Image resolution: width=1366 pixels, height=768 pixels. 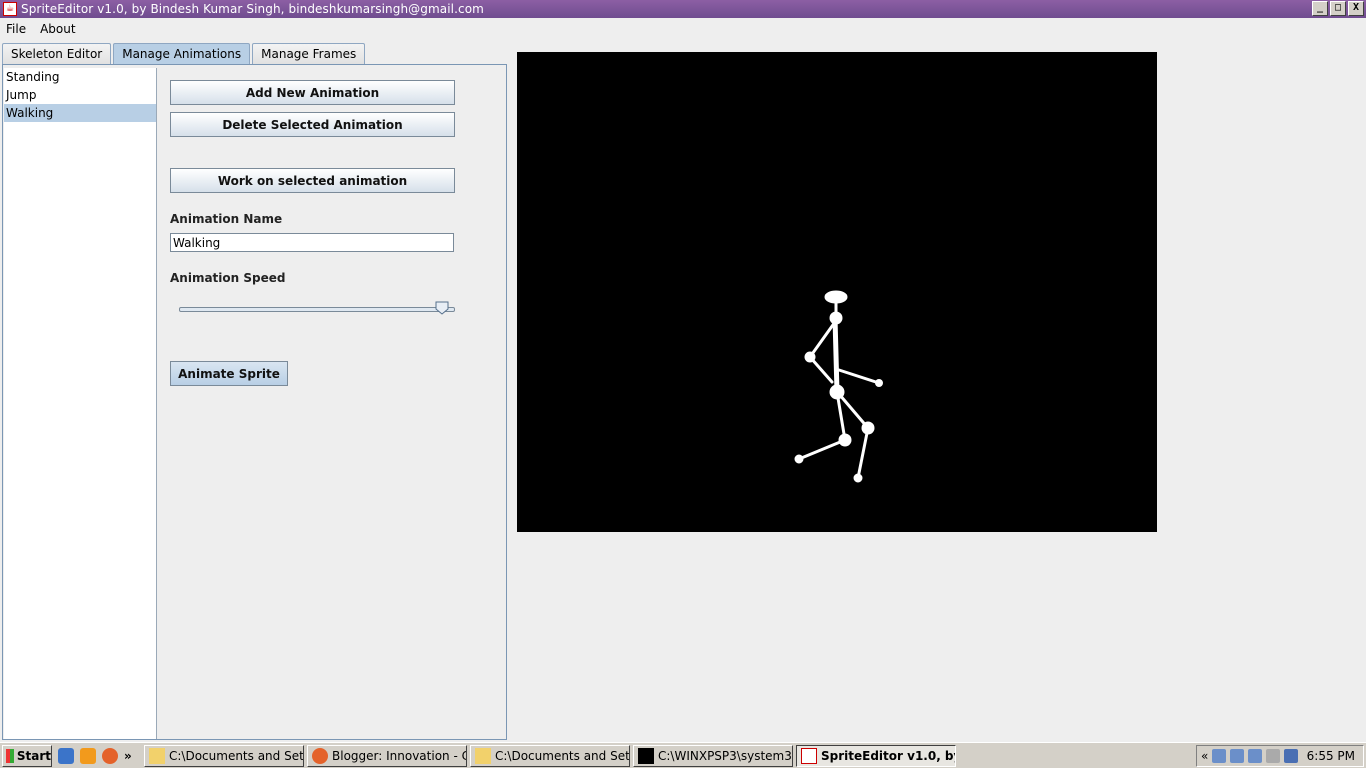 I want to click on quick-launch: », so click(x=101, y=755).